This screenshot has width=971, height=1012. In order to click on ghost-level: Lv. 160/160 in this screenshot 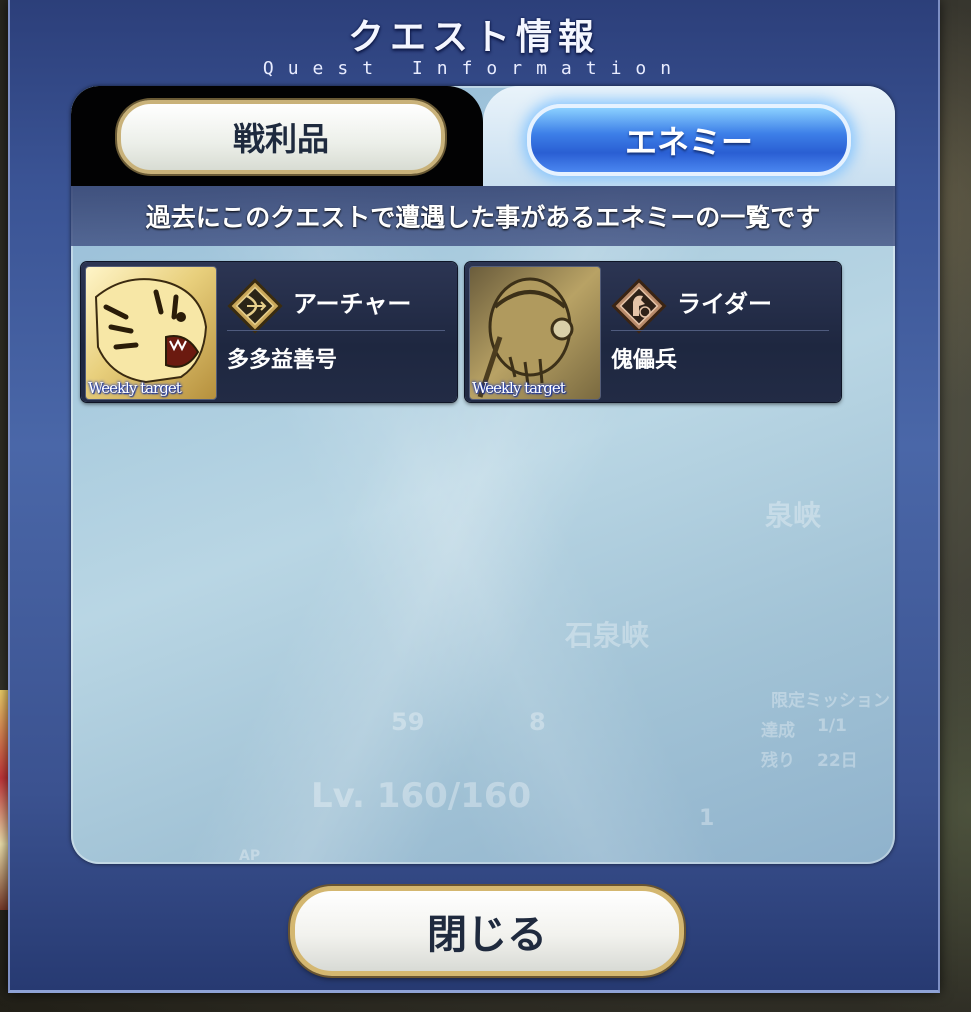, I will do `click(421, 796)`.